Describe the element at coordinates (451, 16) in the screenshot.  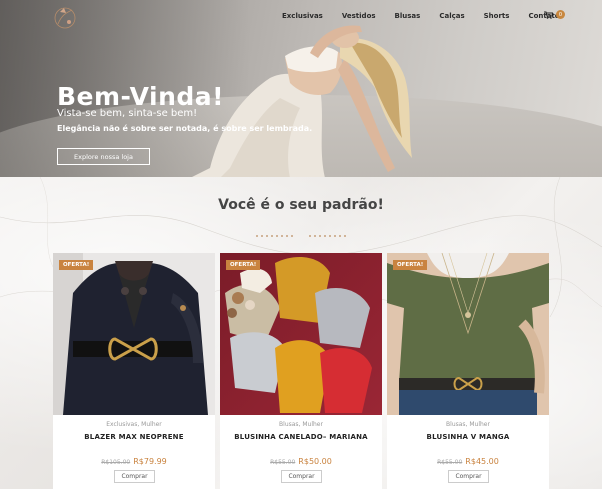
I see `nav-item-calcas: Calças` at that location.